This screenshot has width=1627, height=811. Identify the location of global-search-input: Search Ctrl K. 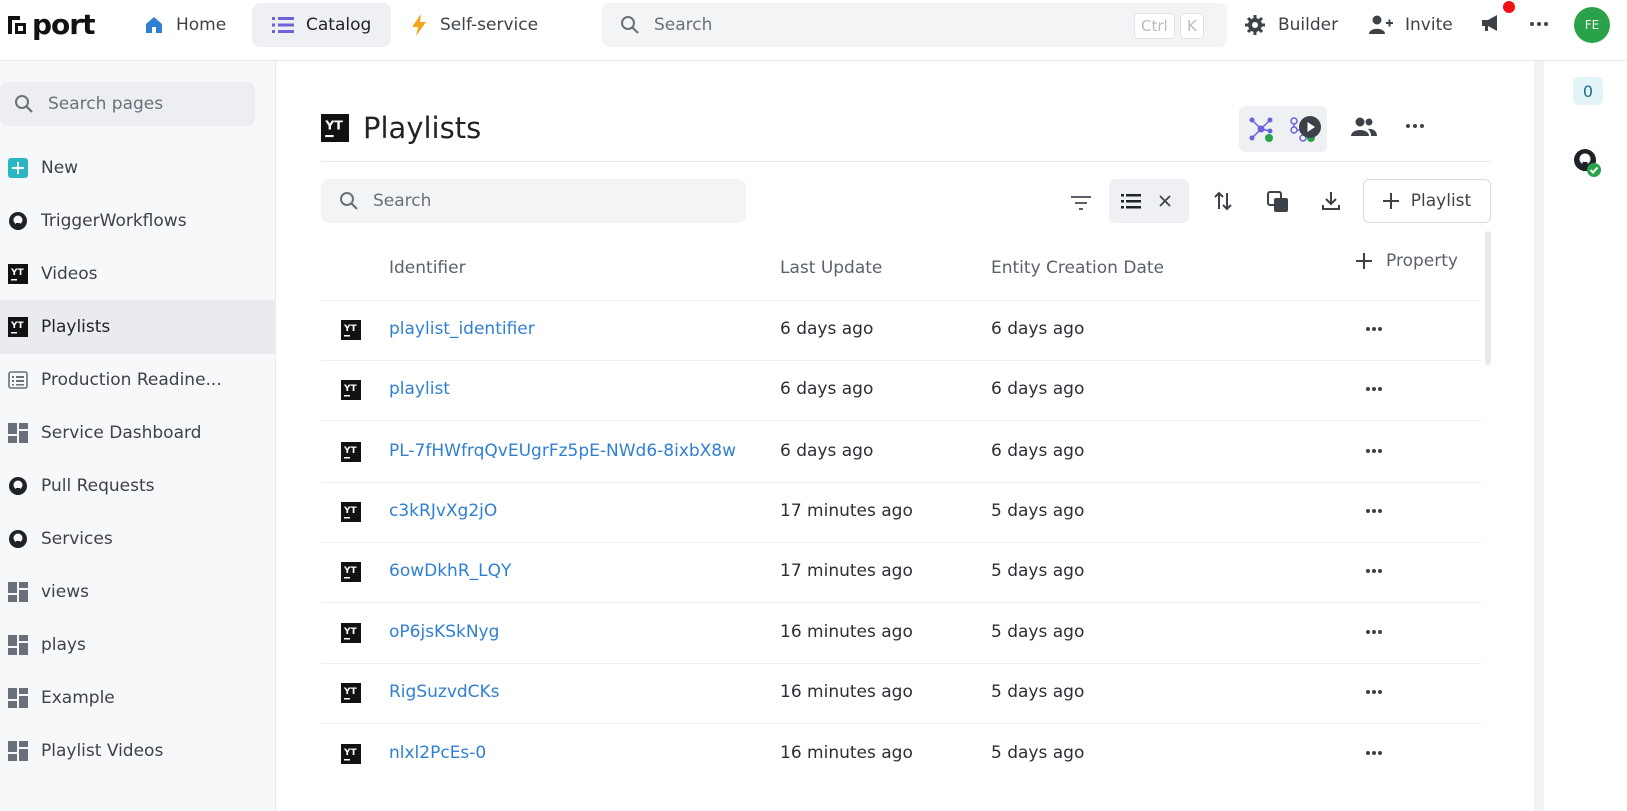
(914, 25).